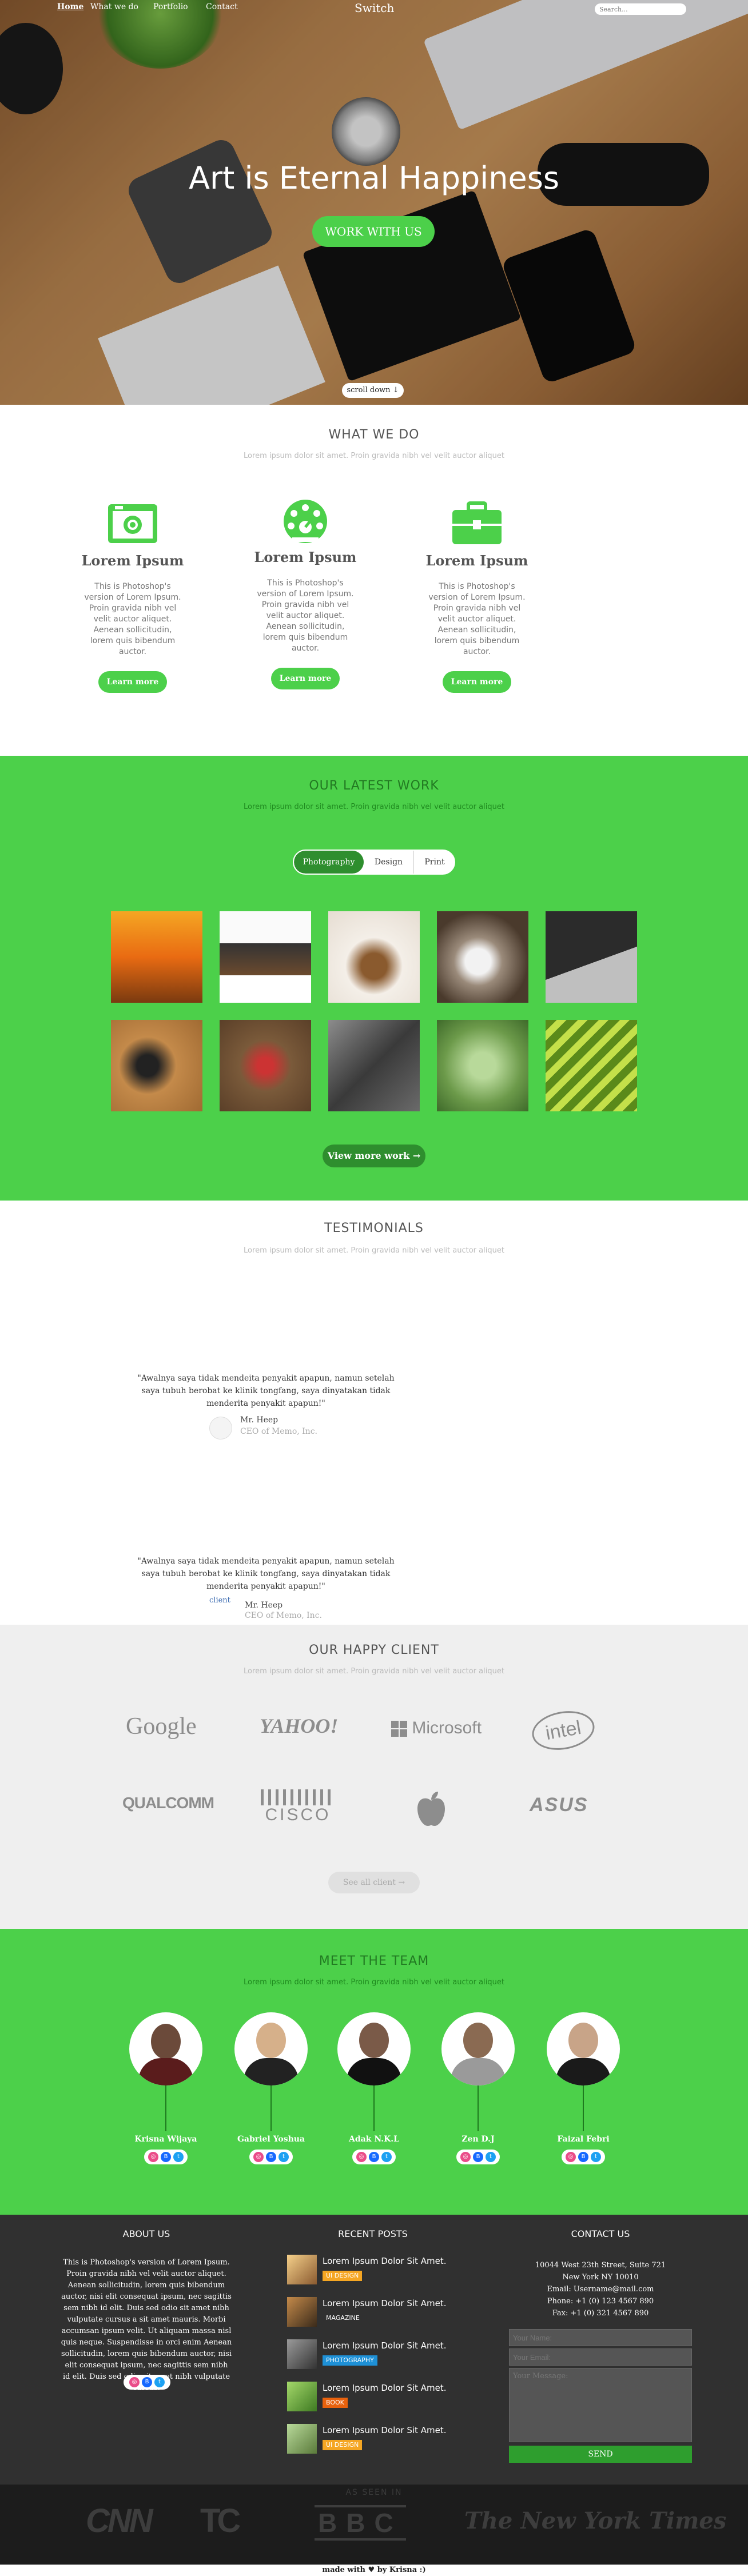  I want to click on work-with-us-button: WORK WITH US, so click(374, 231).